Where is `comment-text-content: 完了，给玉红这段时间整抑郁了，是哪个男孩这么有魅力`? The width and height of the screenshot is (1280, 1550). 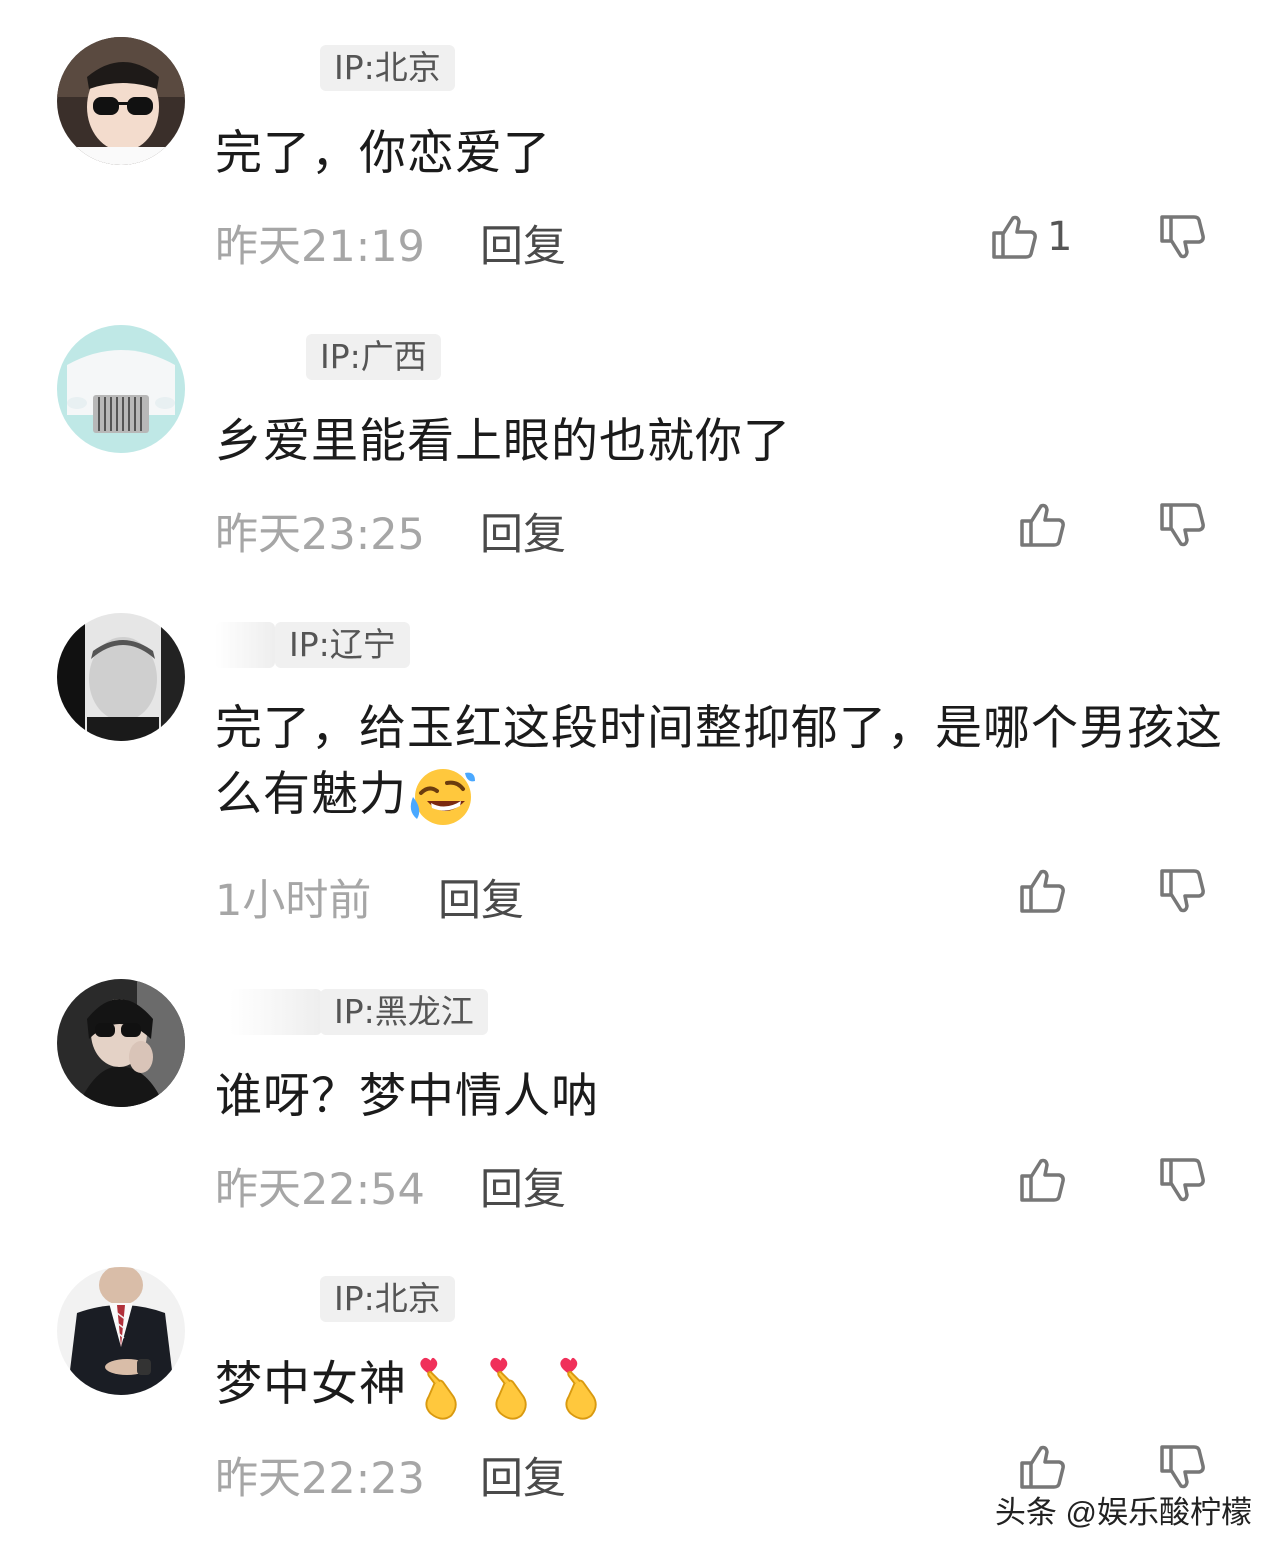
comment-text-content: 完了，给玉红这段时间整抑郁了，是哪个男孩这么有魅力 is located at coordinates (719, 761).